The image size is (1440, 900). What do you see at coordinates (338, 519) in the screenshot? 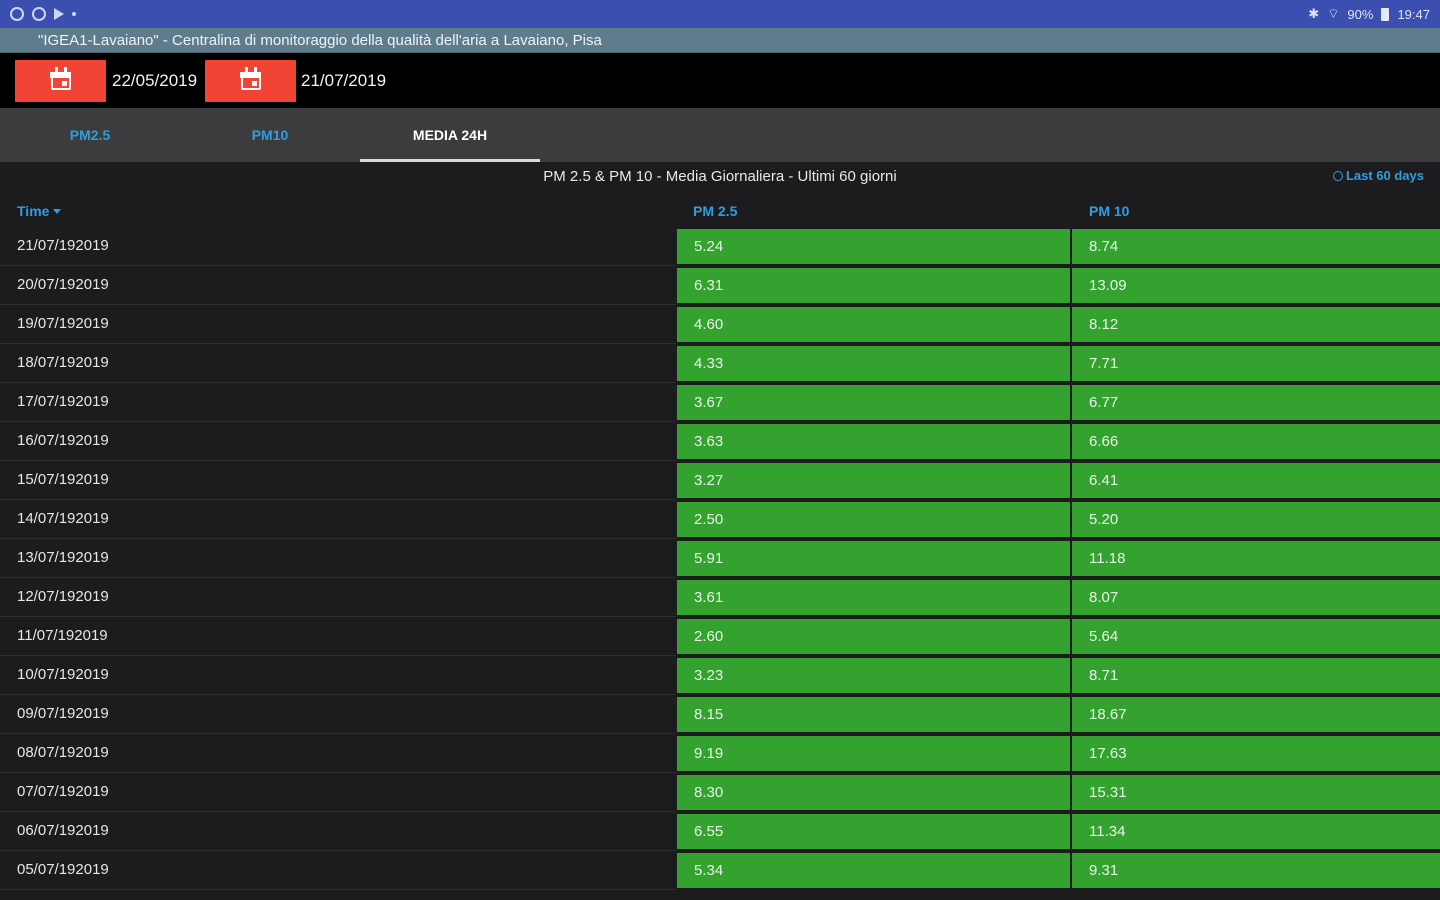
I see `cell-time: 14/07/192019` at bounding box center [338, 519].